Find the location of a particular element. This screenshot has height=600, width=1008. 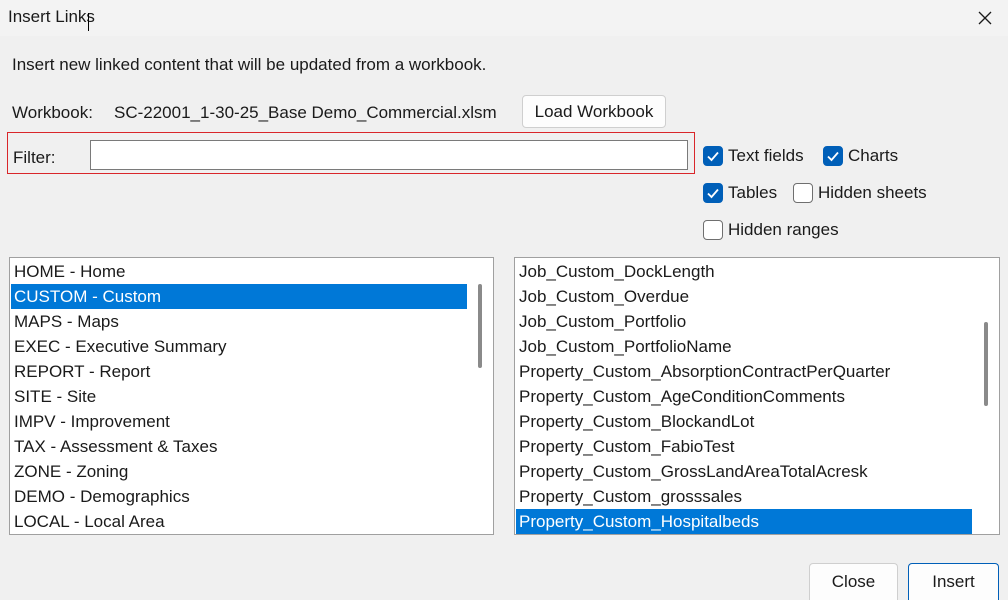

sheet-list-scrollbar is located at coordinates (480, 396).